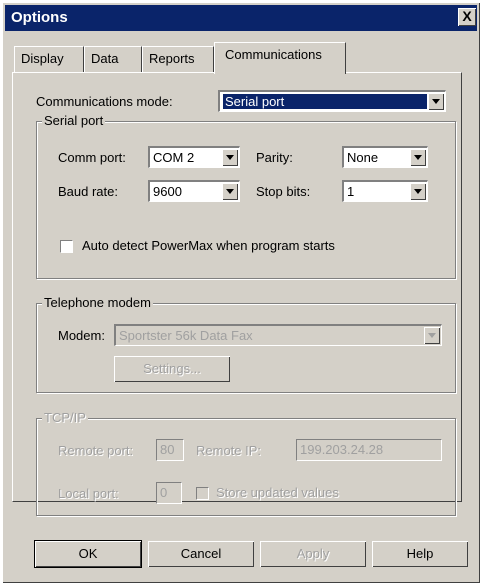 Image resolution: width=482 pixels, height=585 pixels. What do you see at coordinates (65, 417) in the screenshot?
I see `tcpip-title: TCP/IP` at bounding box center [65, 417].